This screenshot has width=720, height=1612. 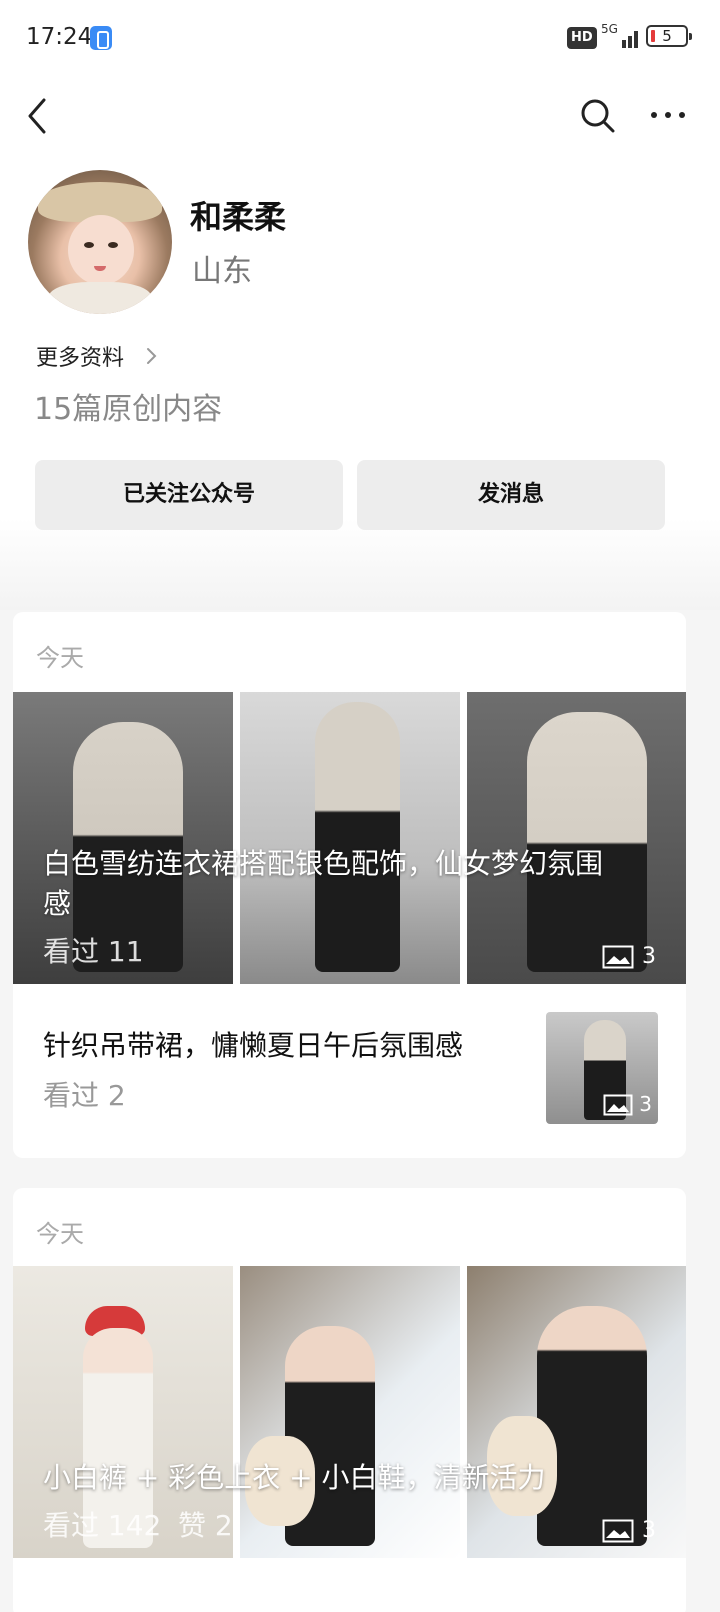 I want to click on hd-icon: HD, so click(x=582, y=38).